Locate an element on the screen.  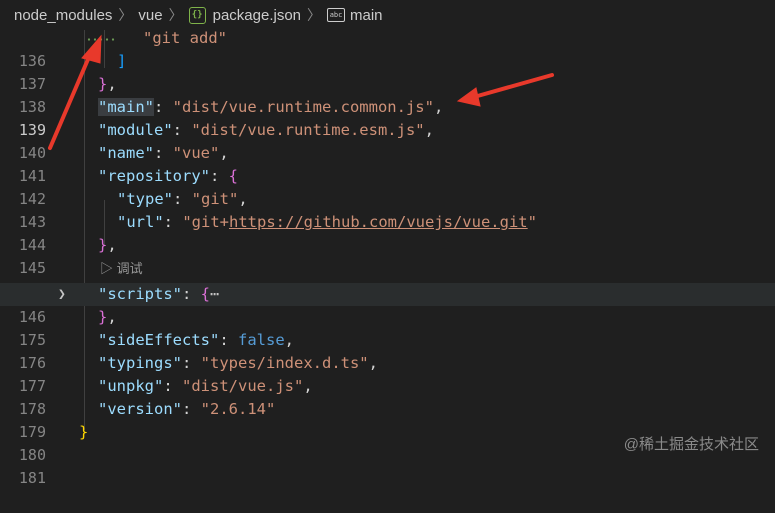
code-line: 138 }, is located at coordinates (387, 94).